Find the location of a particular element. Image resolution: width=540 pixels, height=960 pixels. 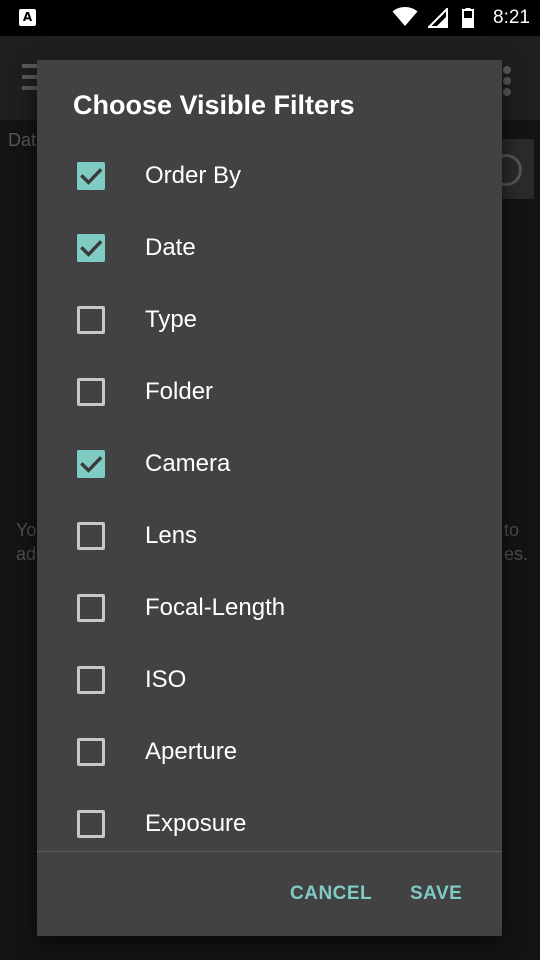

status-clock: 8:21 is located at coordinates (511, 17).